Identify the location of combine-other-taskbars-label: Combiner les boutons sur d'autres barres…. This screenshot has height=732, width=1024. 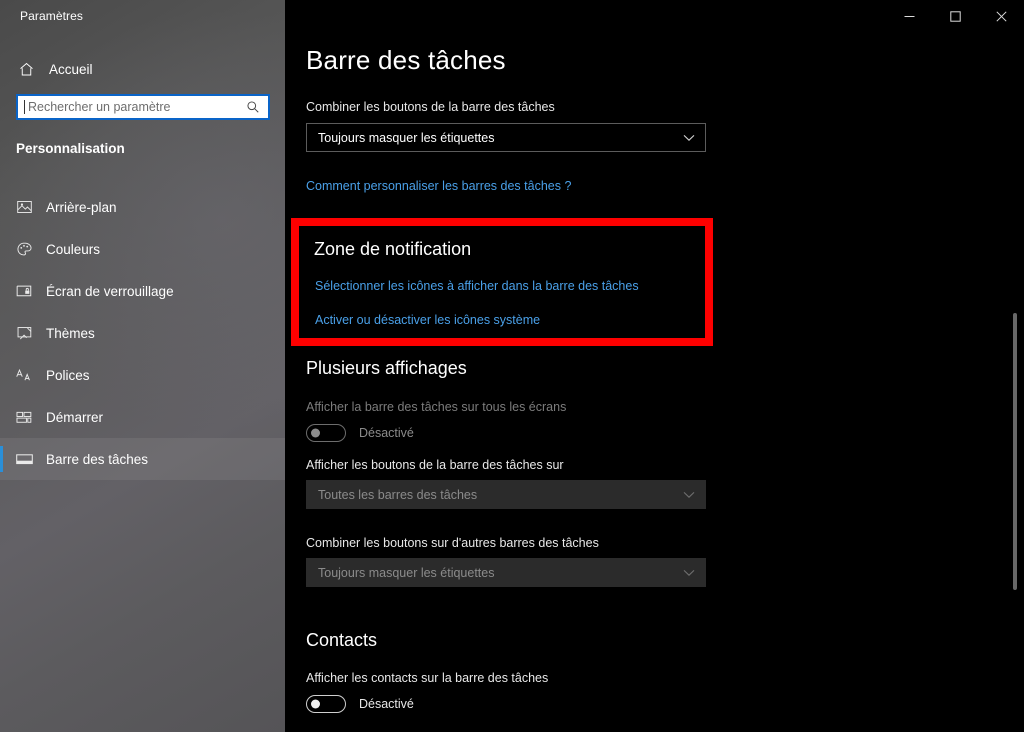
(452, 543).